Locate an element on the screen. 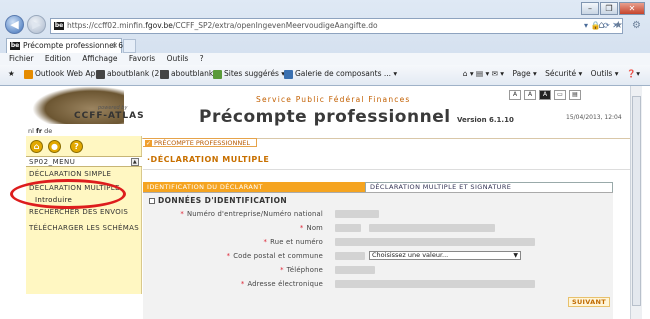 Image resolution: width=650 pixels, height=319 pixels. fav-outlook: Outlook Web App is located at coordinates (62, 74).